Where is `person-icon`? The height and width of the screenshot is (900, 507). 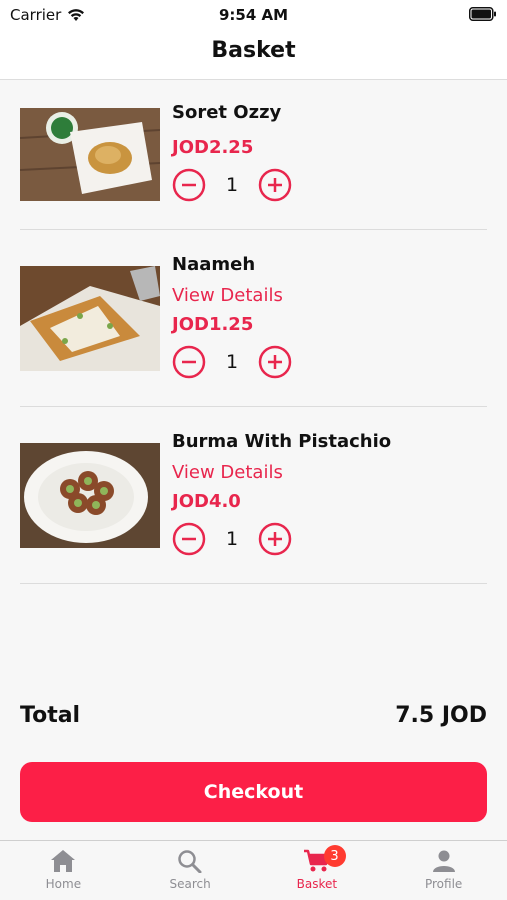 person-icon is located at coordinates (443, 861).